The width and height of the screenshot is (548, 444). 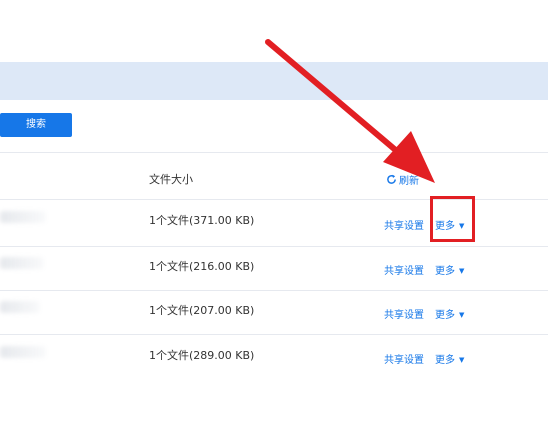 I want to click on refresh-icon, so click(x=391, y=179).